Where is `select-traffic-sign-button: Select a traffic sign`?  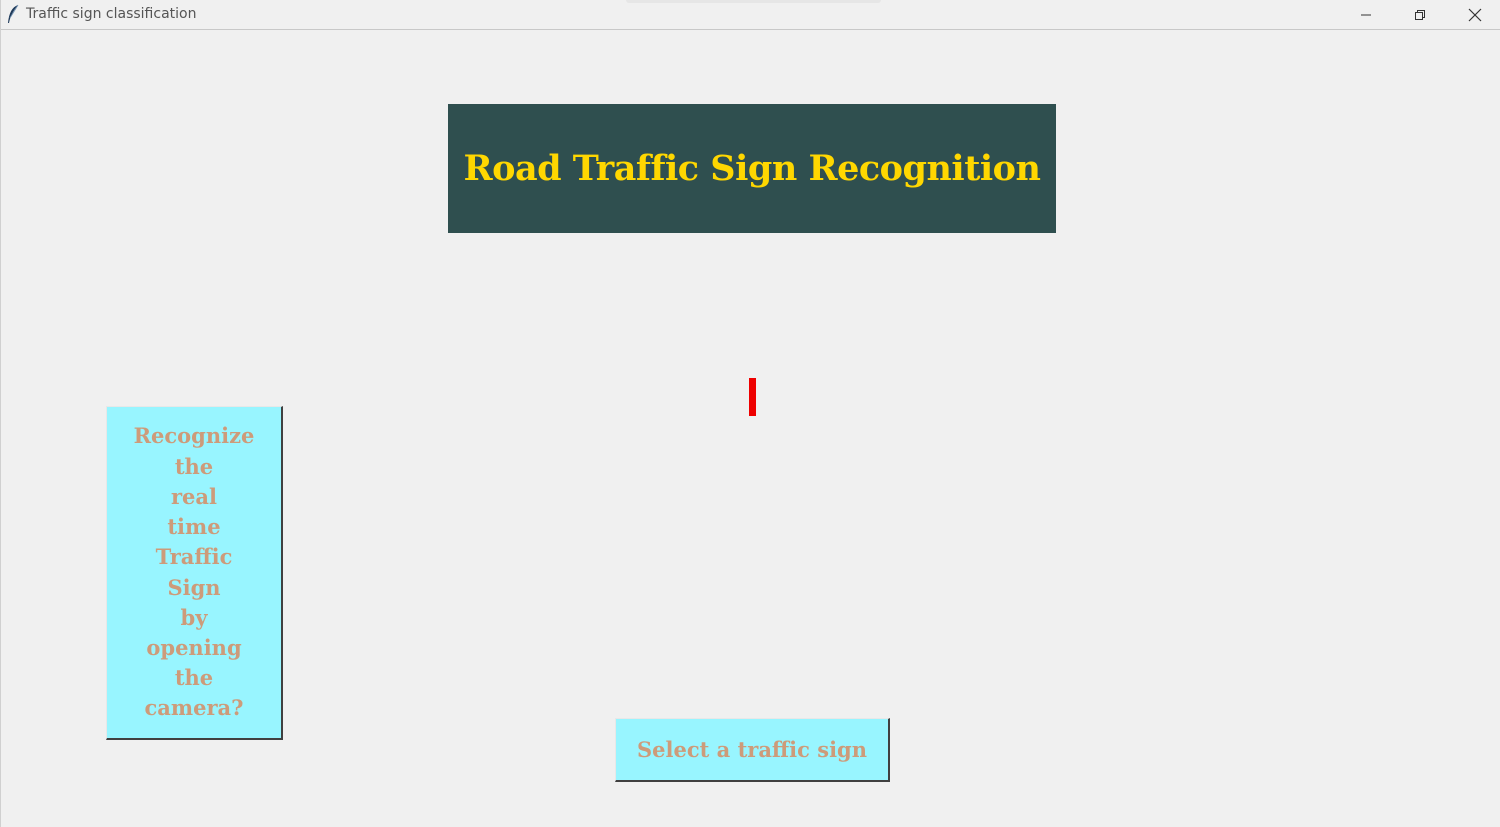
select-traffic-sign-button: Select a traffic sign is located at coordinates (752, 750).